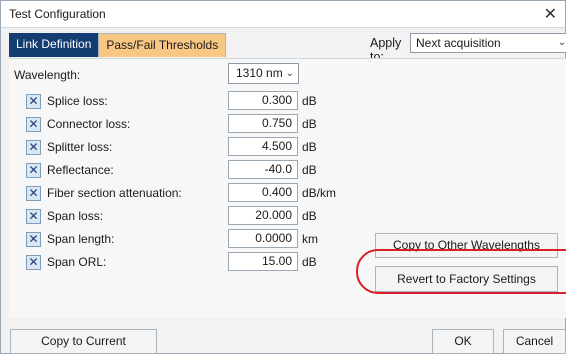  Describe the element at coordinates (263, 100) in the screenshot. I see `splice-loss-input: 0.300` at that location.